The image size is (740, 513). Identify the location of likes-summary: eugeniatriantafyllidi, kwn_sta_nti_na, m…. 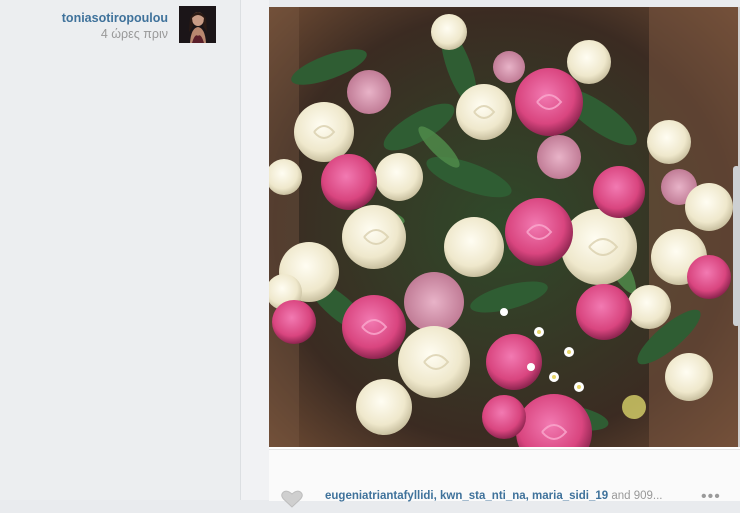
(494, 496).